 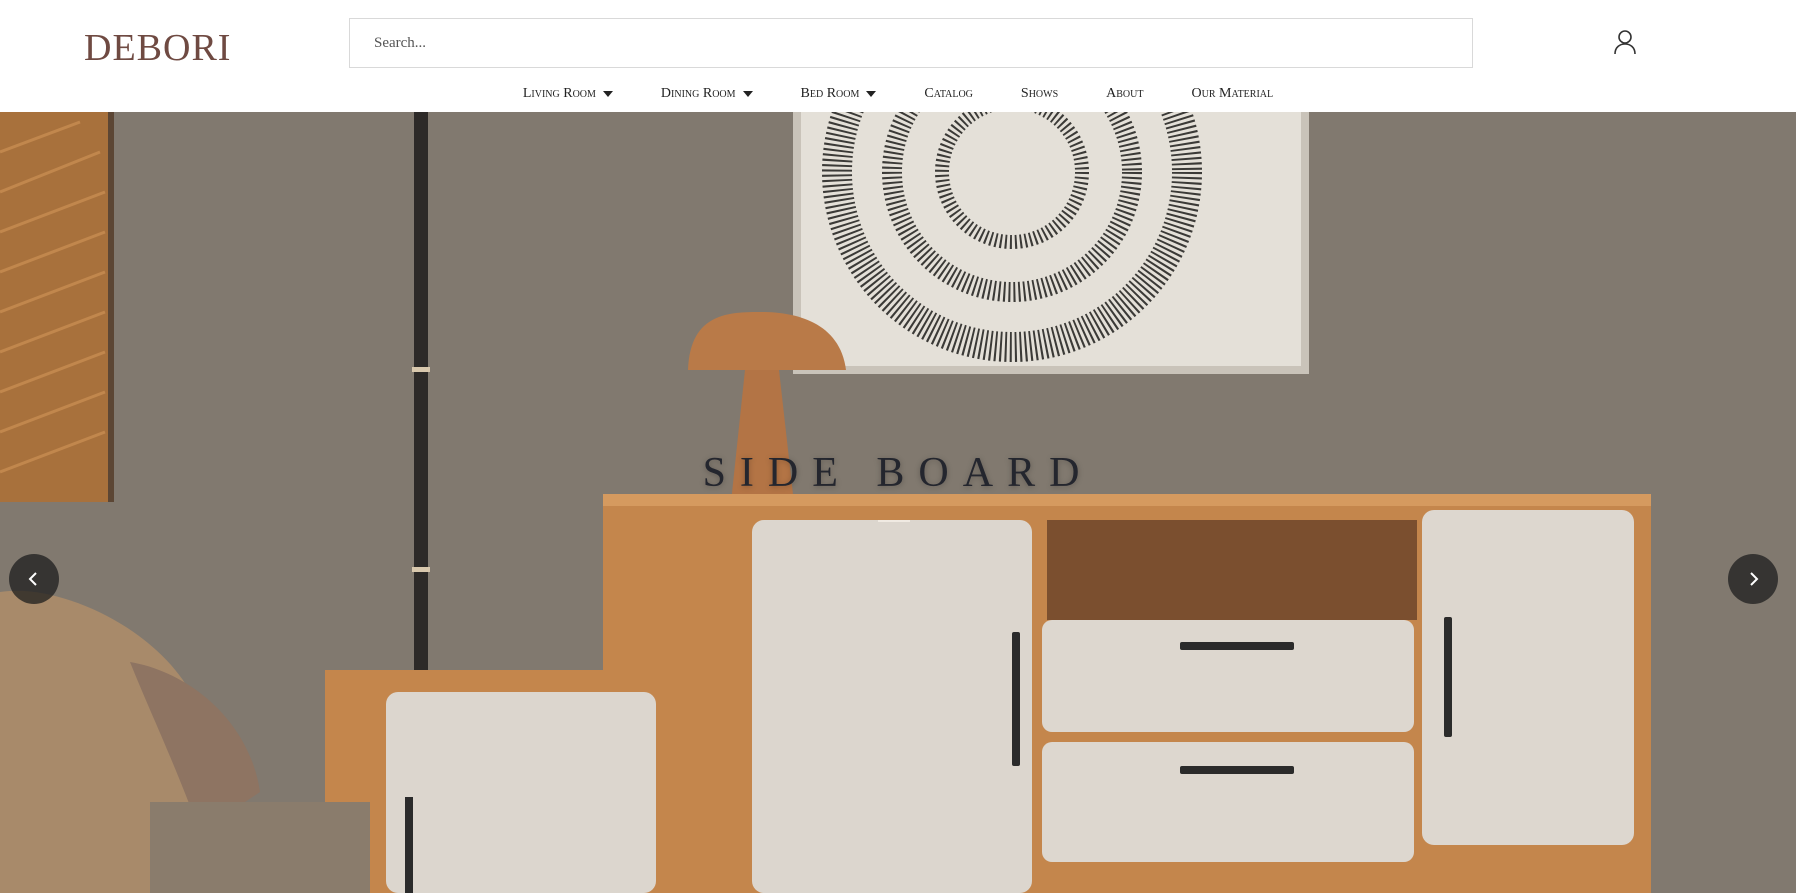 I want to click on nav-item-our-material: Our Material, so click(x=1233, y=94).